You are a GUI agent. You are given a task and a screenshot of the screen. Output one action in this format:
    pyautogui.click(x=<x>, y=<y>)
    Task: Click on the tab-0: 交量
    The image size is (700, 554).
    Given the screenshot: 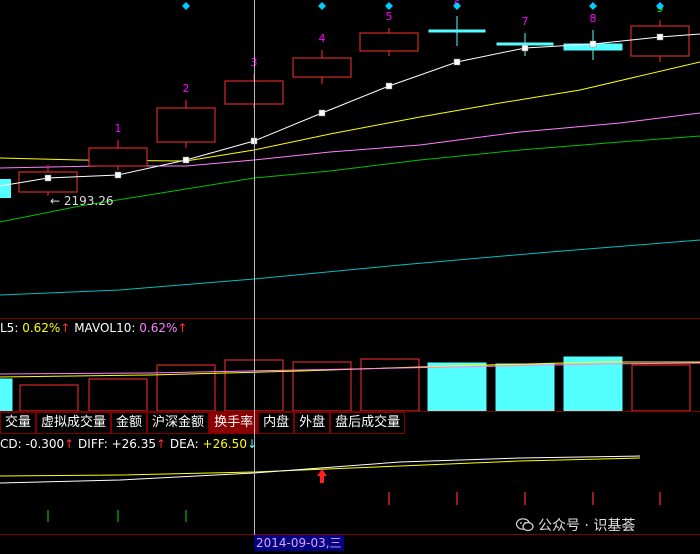 What is the action you would take?
    pyautogui.click(x=18, y=423)
    